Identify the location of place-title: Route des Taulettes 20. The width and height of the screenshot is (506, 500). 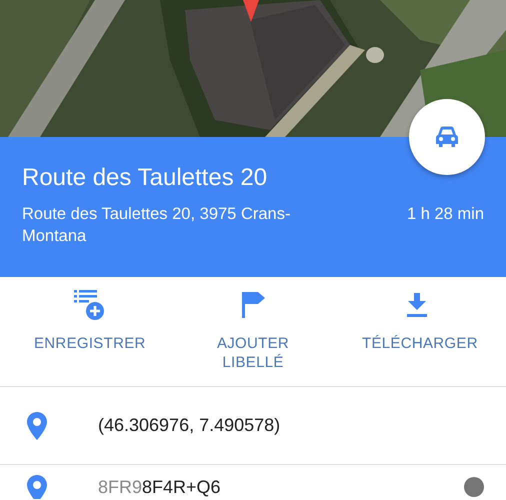
(145, 178).